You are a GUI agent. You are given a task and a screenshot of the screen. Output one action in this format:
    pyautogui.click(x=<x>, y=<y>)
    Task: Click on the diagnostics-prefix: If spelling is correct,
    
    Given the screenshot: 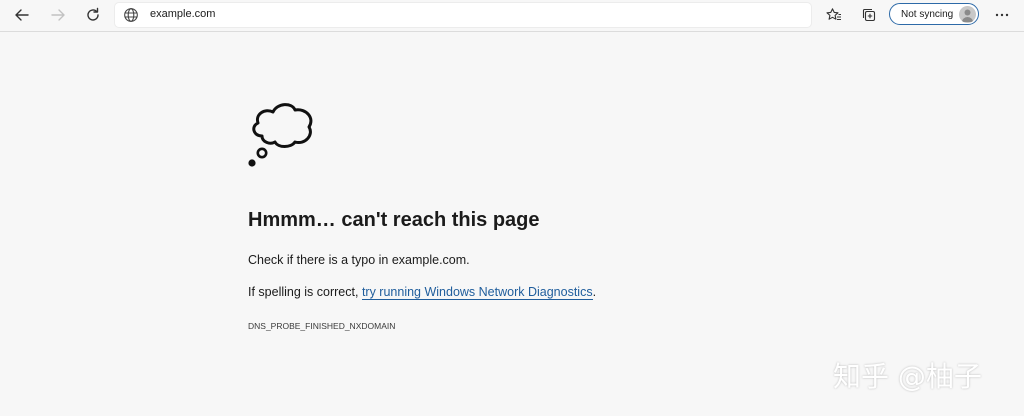 What is the action you would take?
    pyautogui.click(x=305, y=292)
    